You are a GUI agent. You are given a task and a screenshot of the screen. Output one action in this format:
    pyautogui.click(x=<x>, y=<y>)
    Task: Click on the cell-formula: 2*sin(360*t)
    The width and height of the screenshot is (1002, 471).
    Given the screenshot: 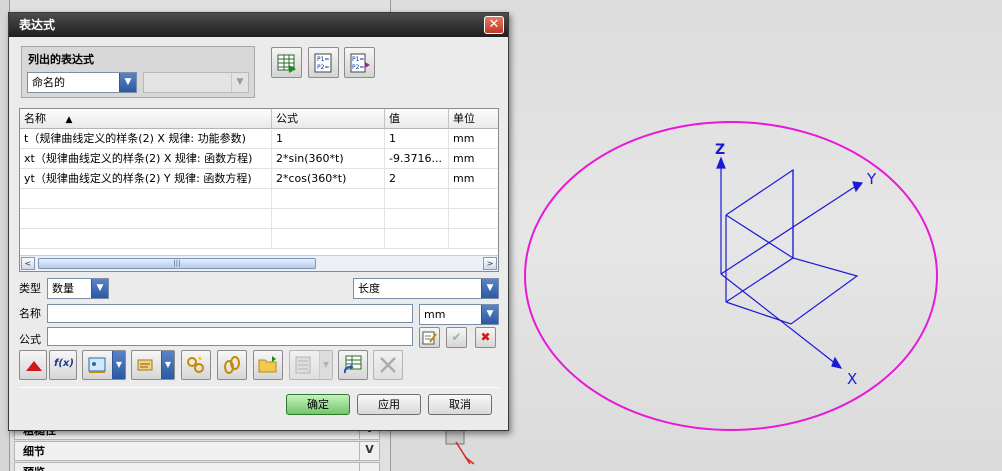 What is the action you would take?
    pyautogui.click(x=328, y=159)
    